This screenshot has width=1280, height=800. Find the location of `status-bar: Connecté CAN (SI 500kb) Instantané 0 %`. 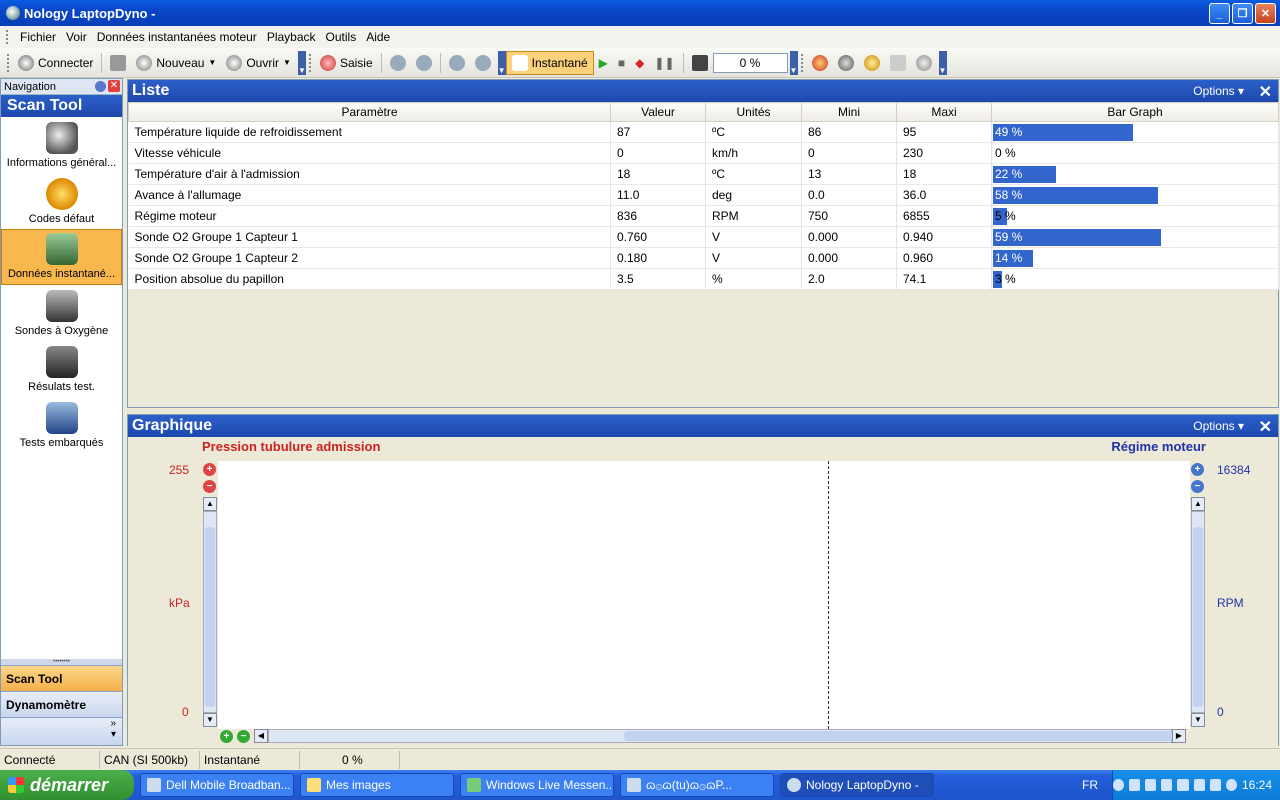

status-bar: Connecté CAN (SI 500kb) Instantané 0 % is located at coordinates (640, 759).